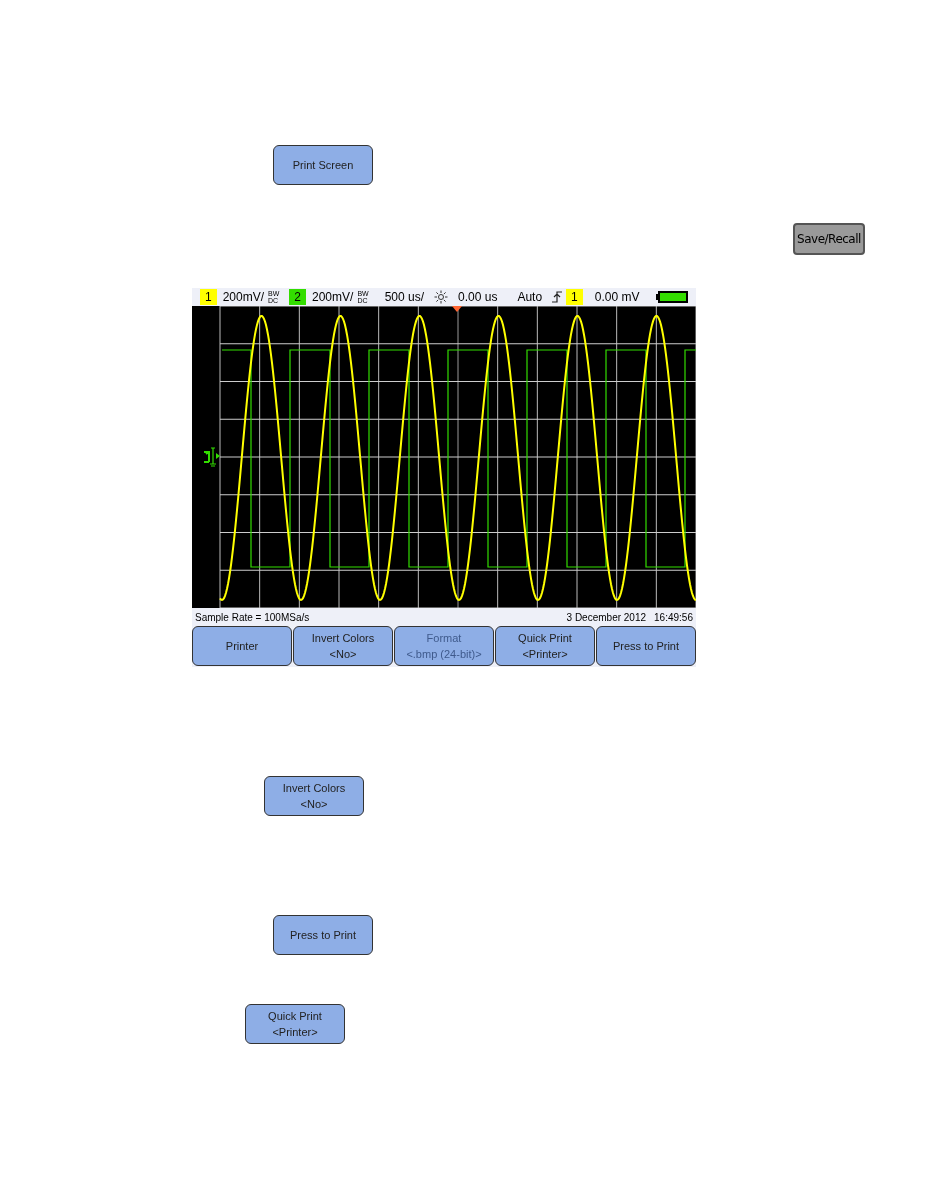 The width and height of the screenshot is (950, 1177). I want to click on timebase-label: 500 us/, so click(404, 297).